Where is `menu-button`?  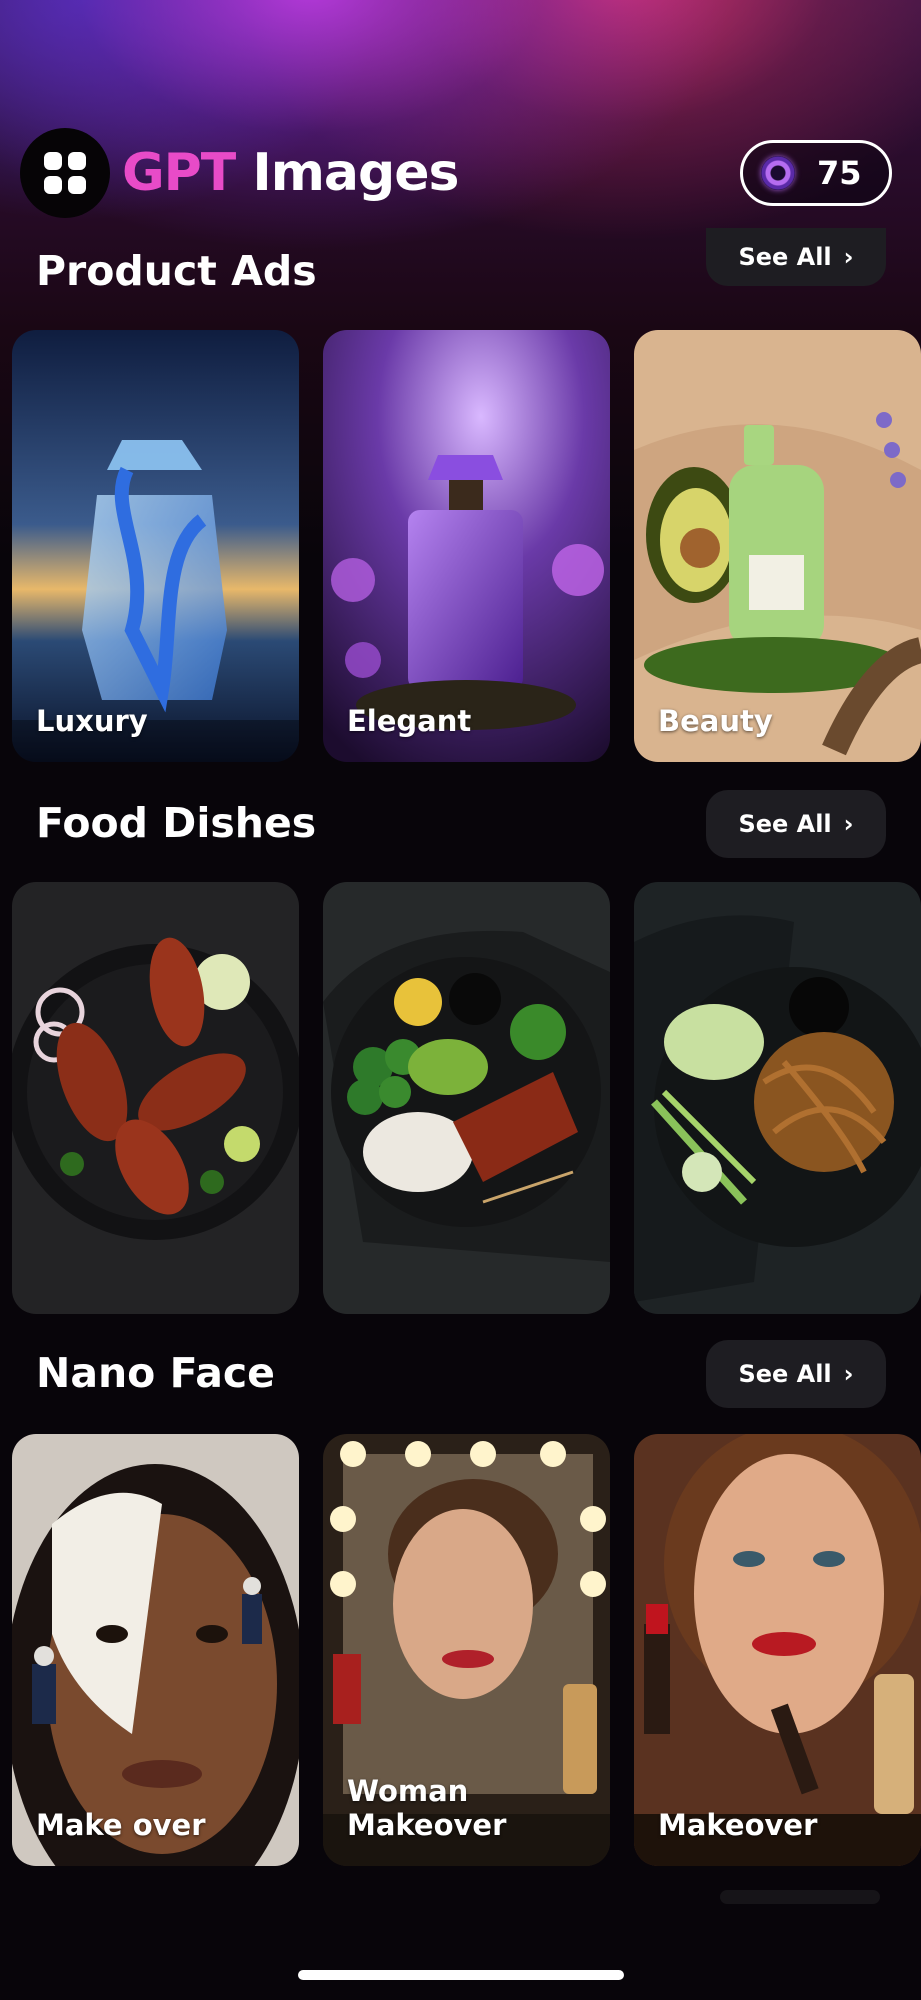
menu-button is located at coordinates (65, 173).